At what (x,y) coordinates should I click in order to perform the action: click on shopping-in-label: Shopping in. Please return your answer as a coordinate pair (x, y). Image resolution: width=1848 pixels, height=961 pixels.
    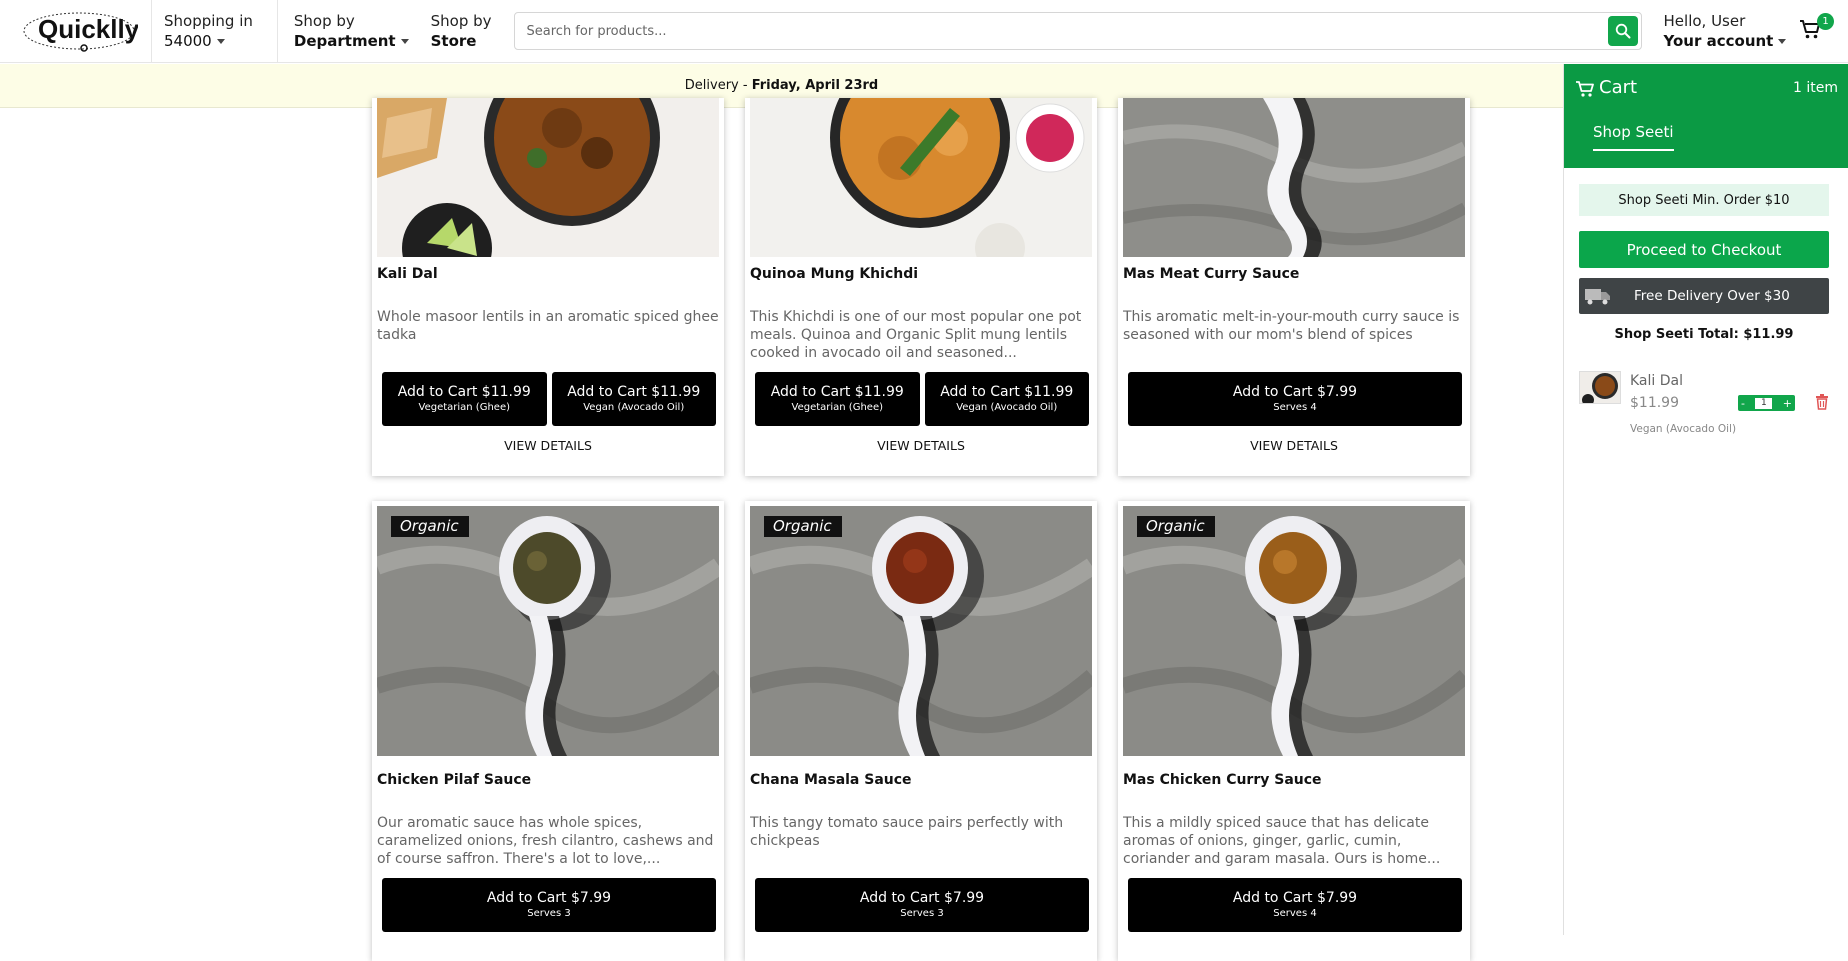
    Looking at the image, I should click on (208, 20).